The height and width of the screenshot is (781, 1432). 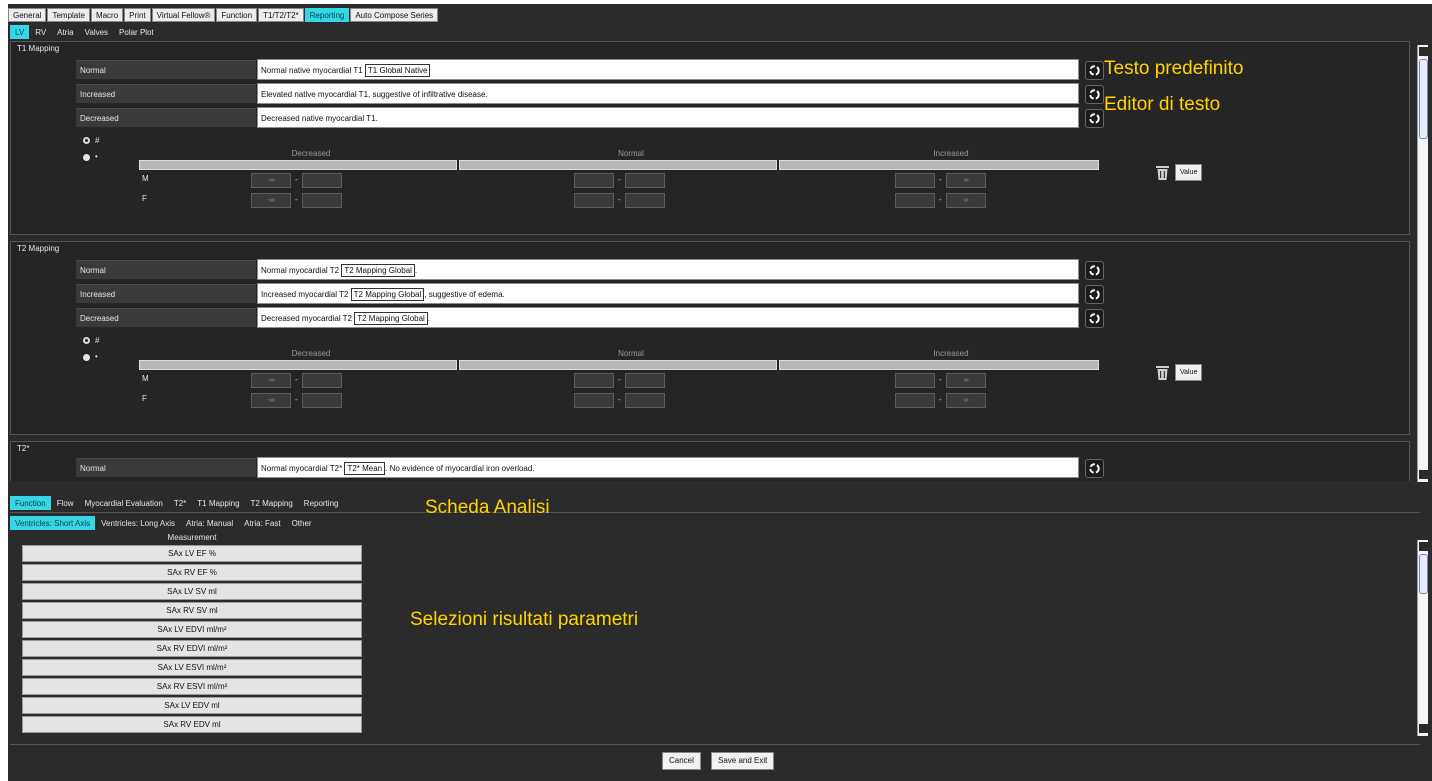 What do you see at coordinates (1422, 638) in the screenshot?
I see `measurement-scrollbar` at bounding box center [1422, 638].